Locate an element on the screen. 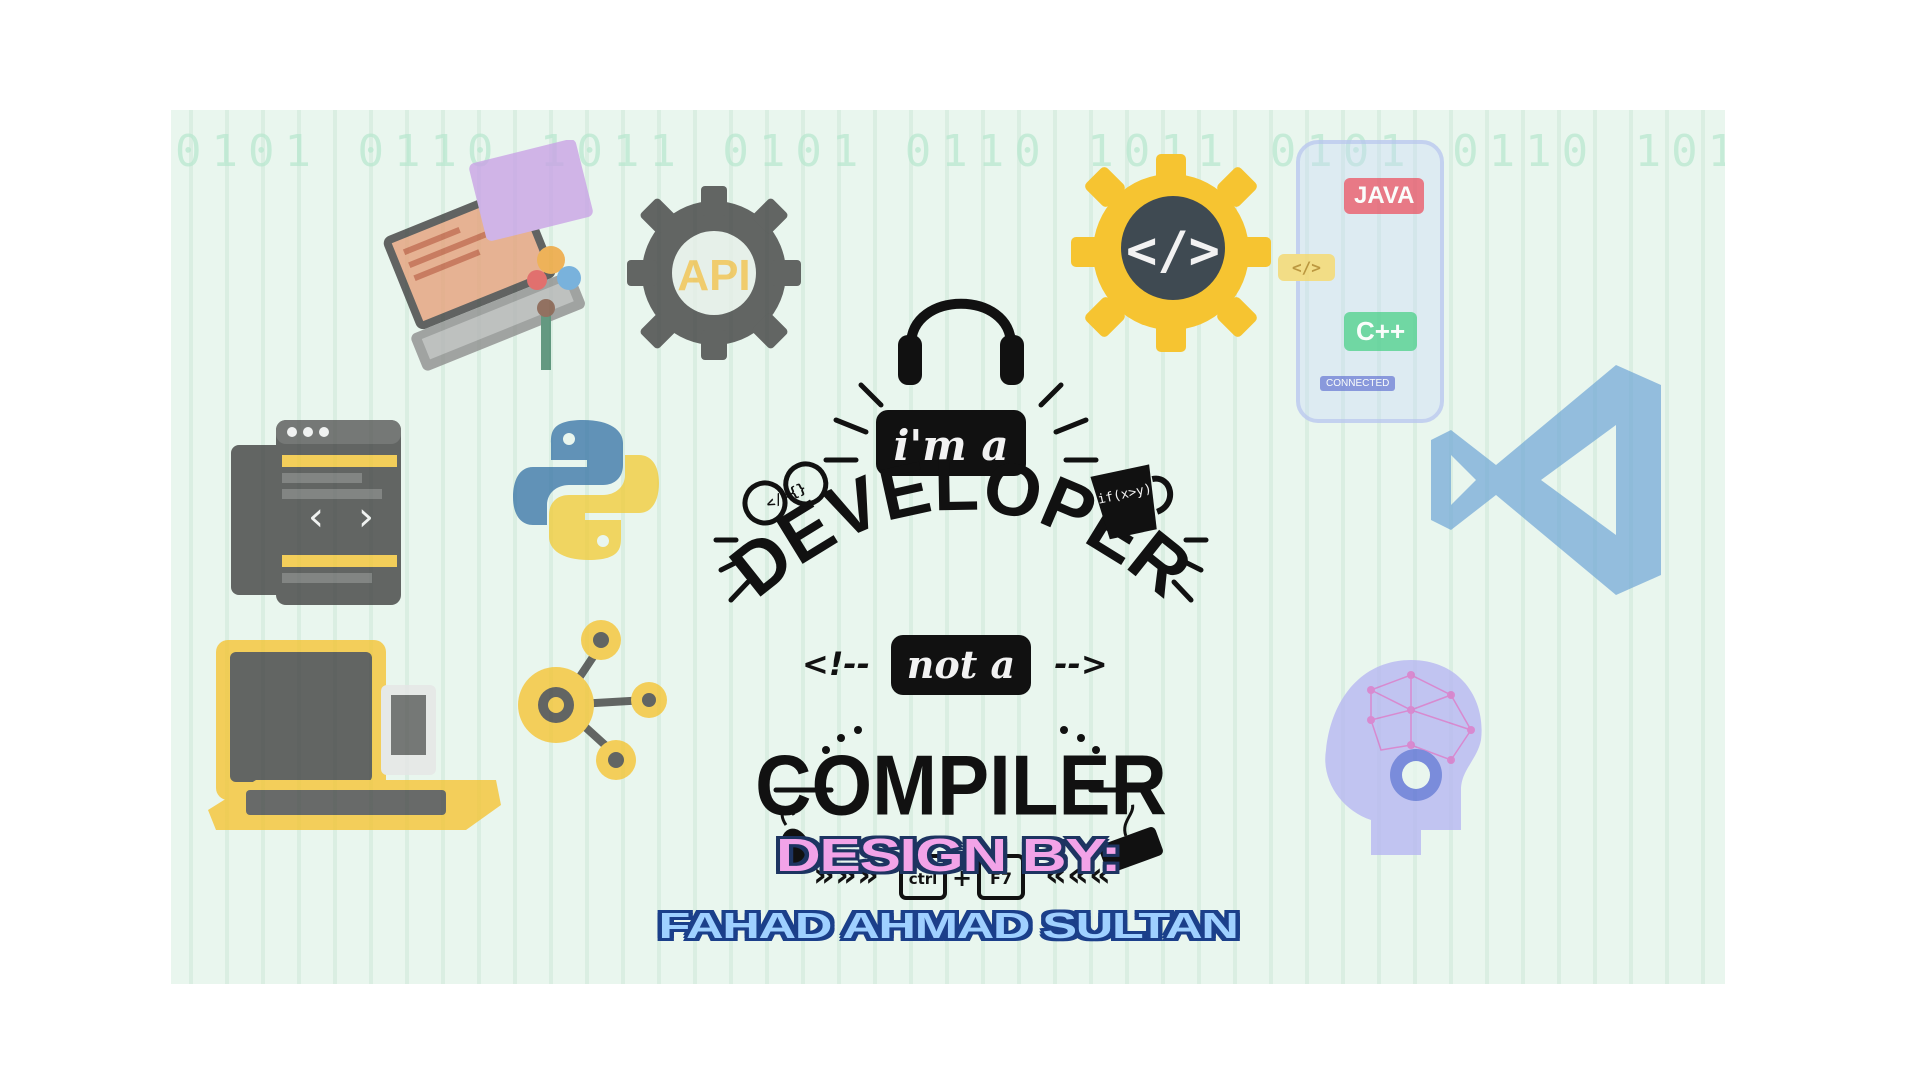  badge-line-compiler: COMPILER is located at coordinates (961, 785).